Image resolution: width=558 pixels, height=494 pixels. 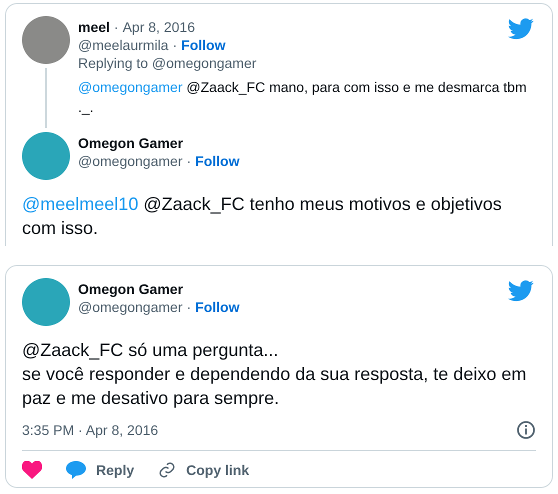 What do you see at coordinates (303, 97) in the screenshot?
I see `tweet-text: @omegongamer @Zaack_FC mano, para com isso e me desmarca tbm ._.` at bounding box center [303, 97].